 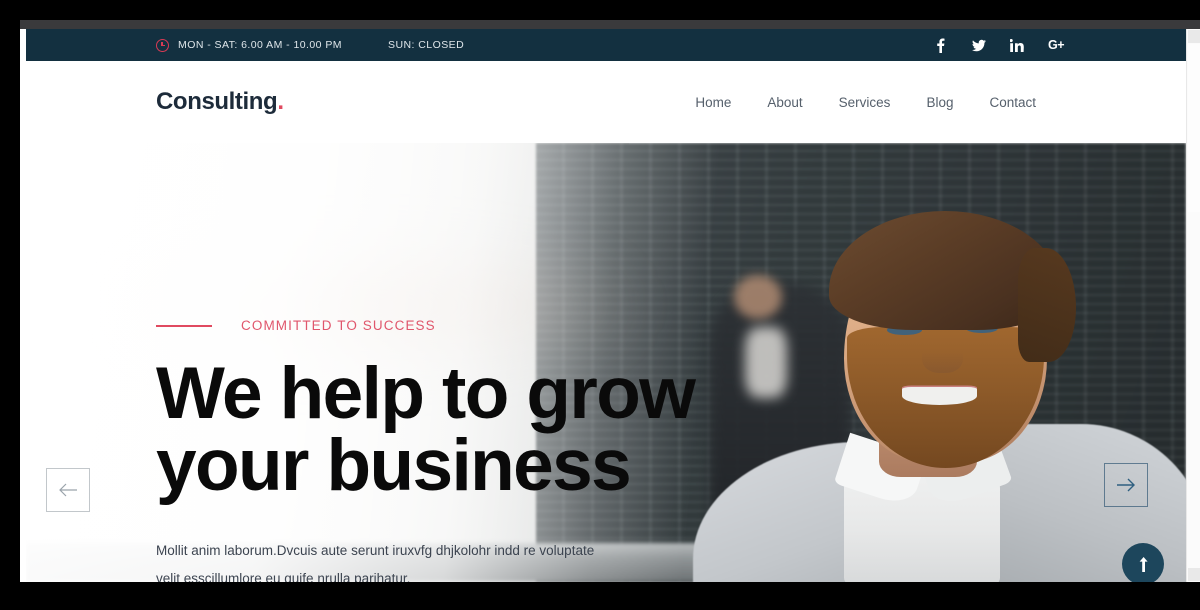 I want to click on business-hours-text: MON - SAT: 6.00 AM - 10.00 PM, so click(x=260, y=45).